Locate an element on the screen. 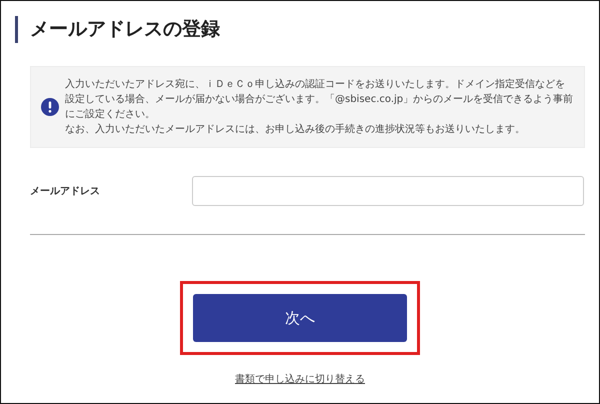  next-button: 次へ is located at coordinates (300, 318).